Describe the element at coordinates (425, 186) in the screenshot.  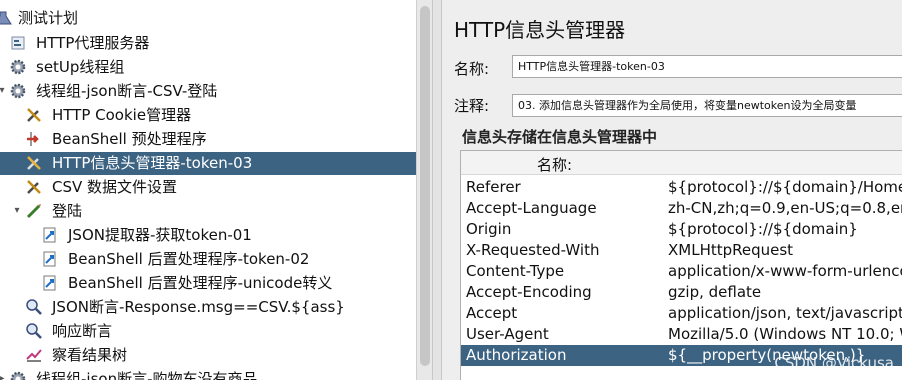
I see `scrollbar-thumb` at that location.